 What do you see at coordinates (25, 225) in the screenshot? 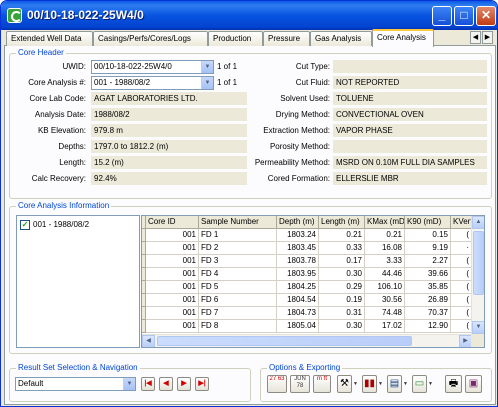
I see `tree-item-checkbox: ✓` at bounding box center [25, 225].